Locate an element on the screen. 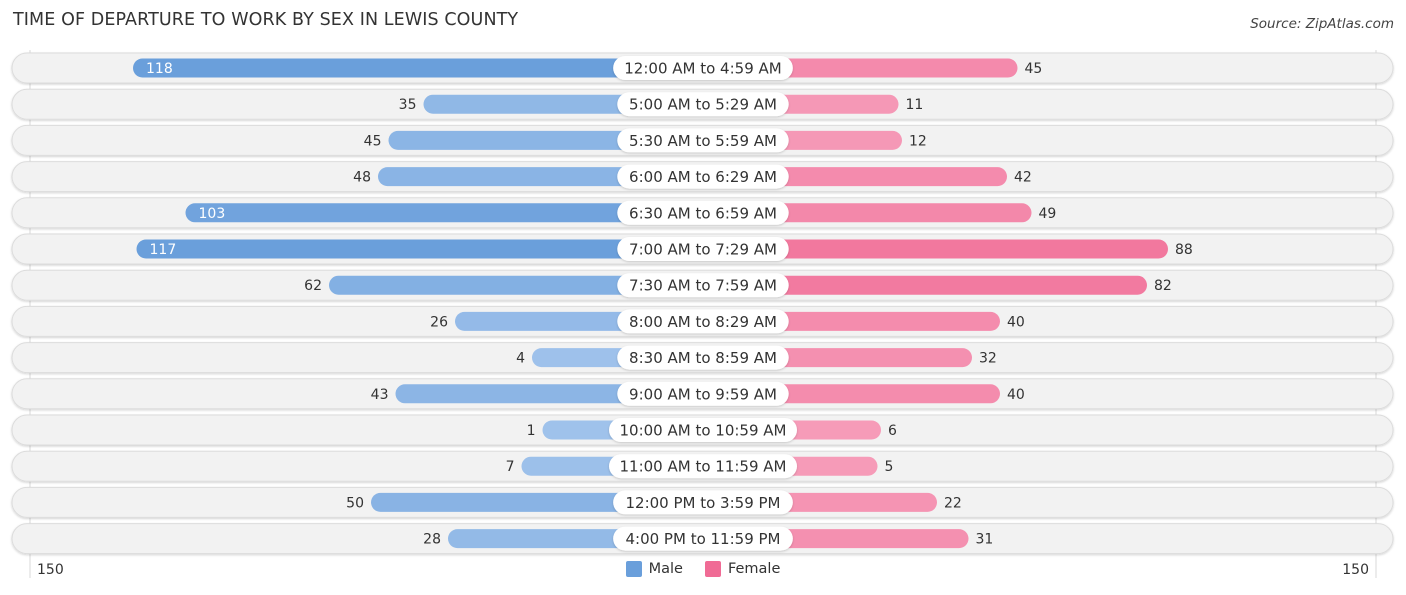 The image size is (1406, 595). legend-label-male: Male is located at coordinates (665, 569).